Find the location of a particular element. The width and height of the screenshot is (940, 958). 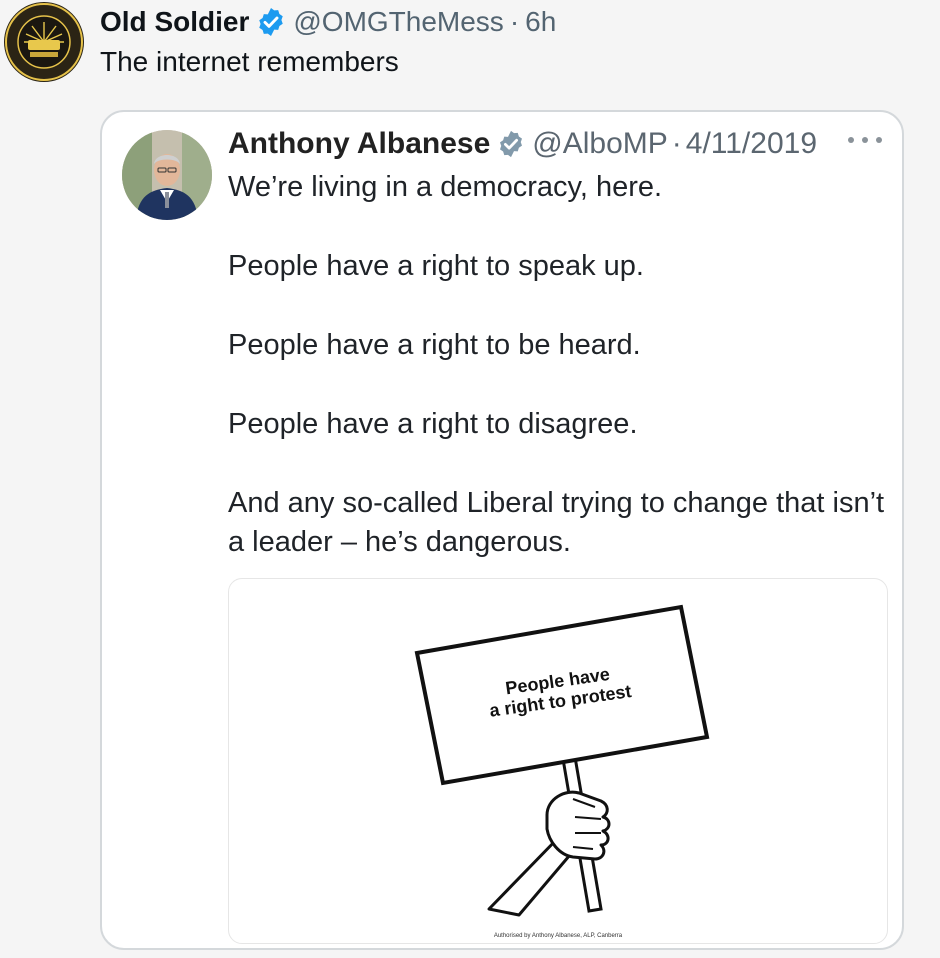

quoted-tweet-header: Anthony Albanese @AlboMP · 4/11/2019 is located at coordinates (522, 144).